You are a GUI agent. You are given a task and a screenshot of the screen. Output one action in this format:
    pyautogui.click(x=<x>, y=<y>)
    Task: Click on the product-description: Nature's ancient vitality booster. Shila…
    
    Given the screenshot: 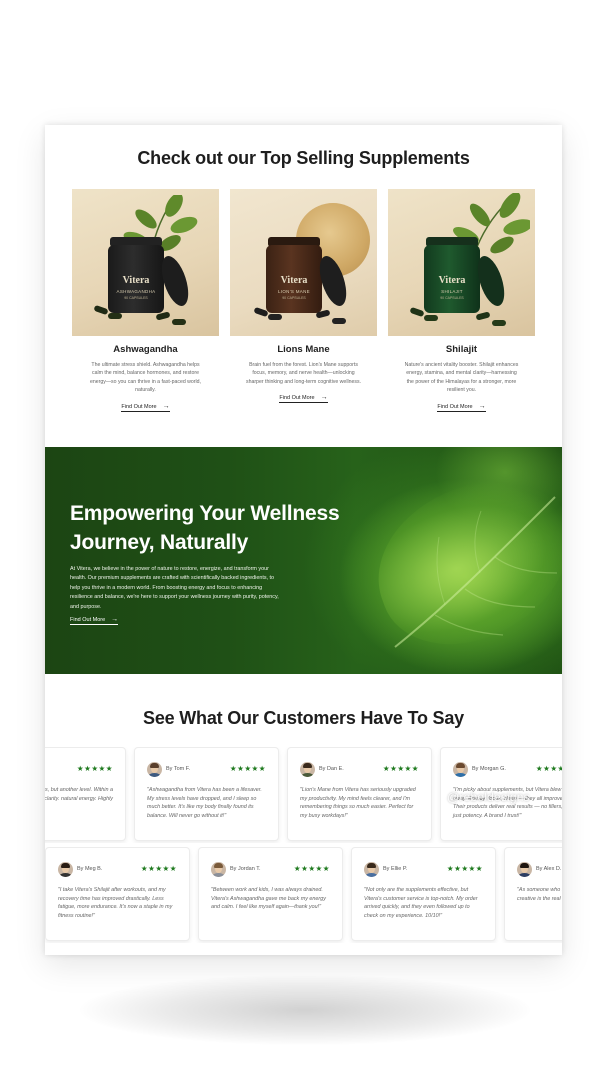 What is the action you would take?
    pyautogui.click(x=461, y=378)
    